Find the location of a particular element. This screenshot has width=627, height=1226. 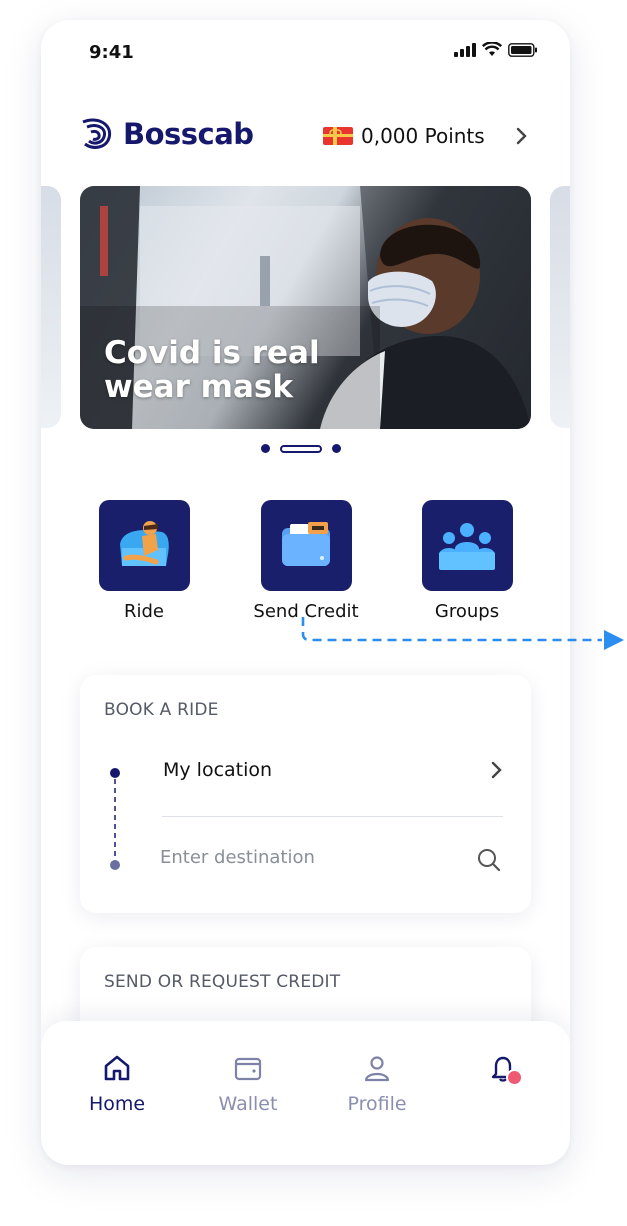

nav-profile: Profile is located at coordinates (377, 1084).